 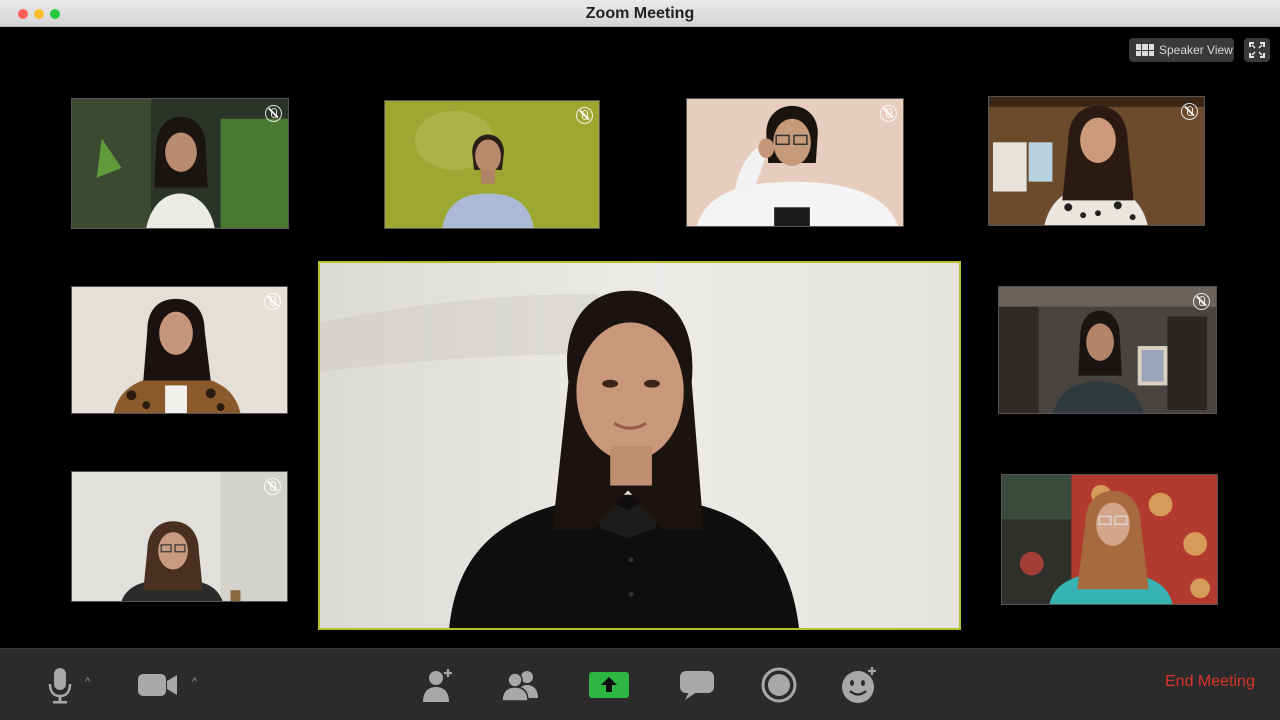 What do you see at coordinates (640, 684) in the screenshot?
I see `meeting-toolbar: ^ ^ End Meeting` at bounding box center [640, 684].